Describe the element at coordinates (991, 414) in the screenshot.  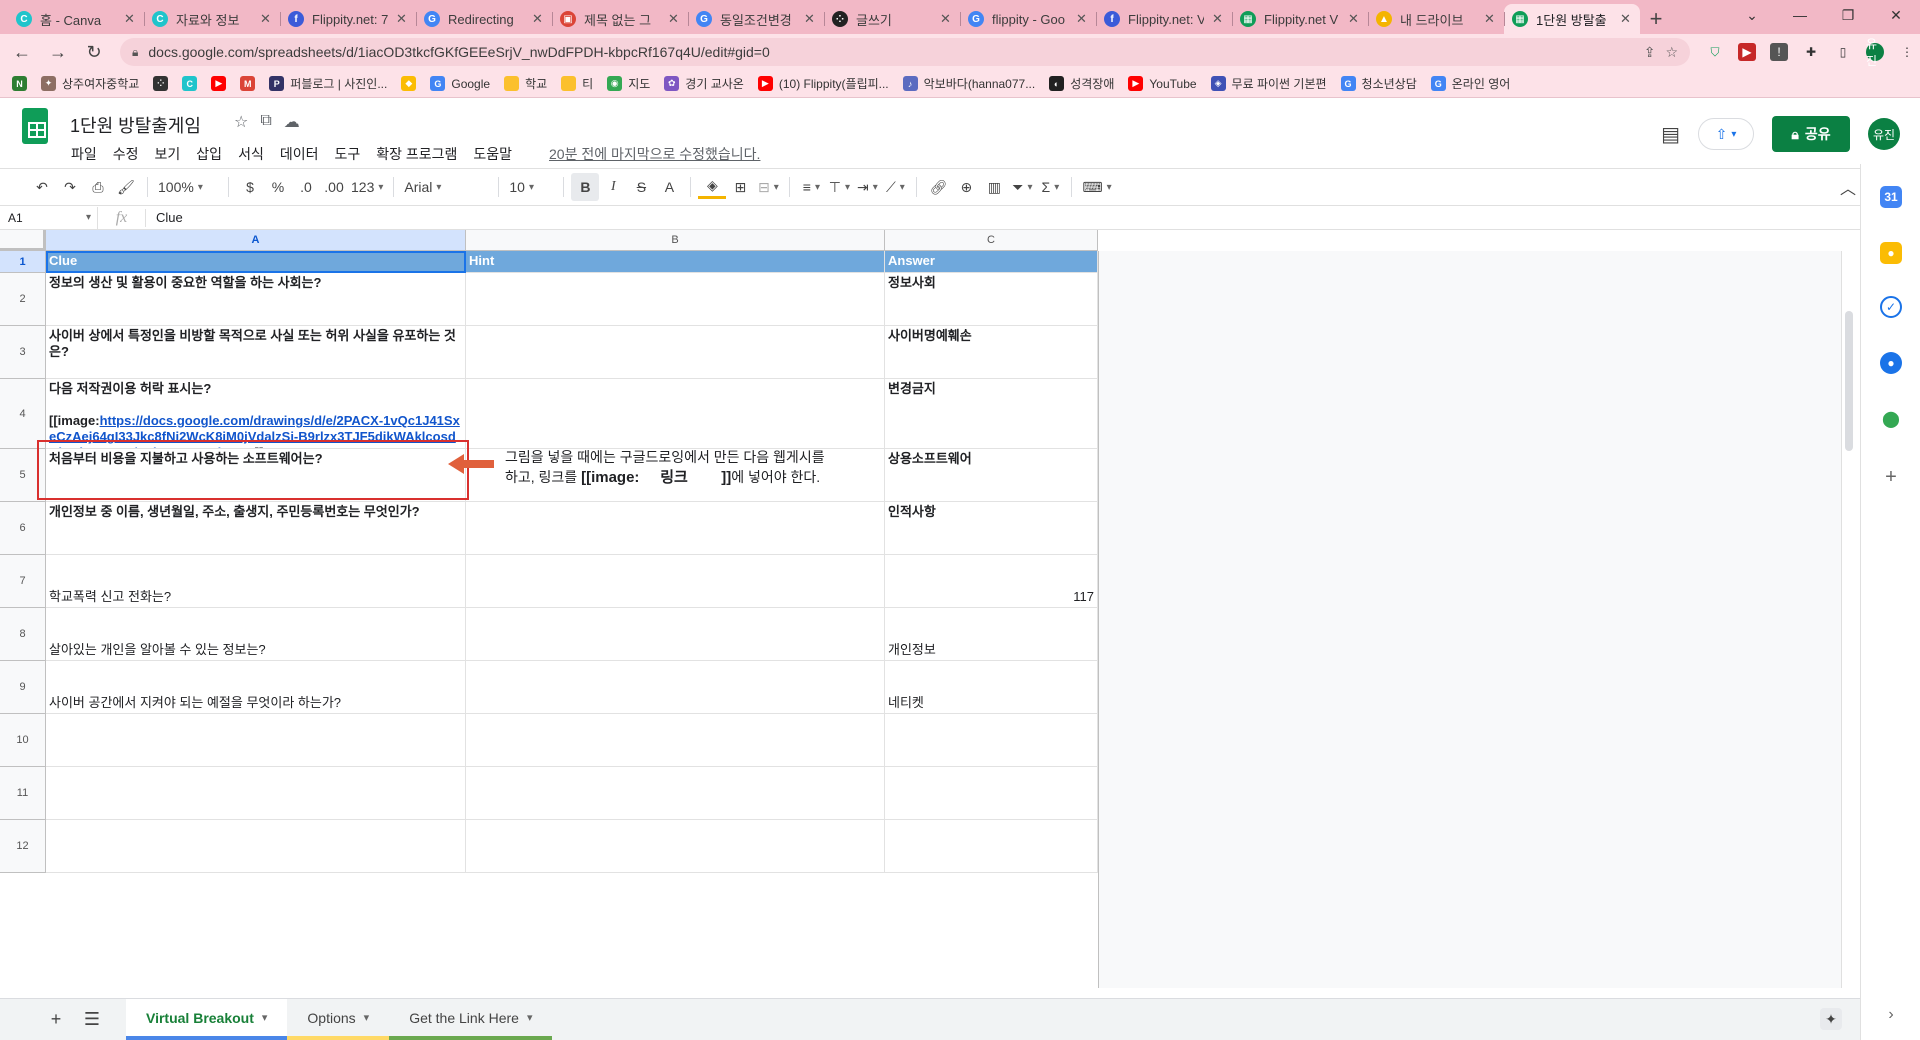
I see `cell-c4: 변경금지` at that location.